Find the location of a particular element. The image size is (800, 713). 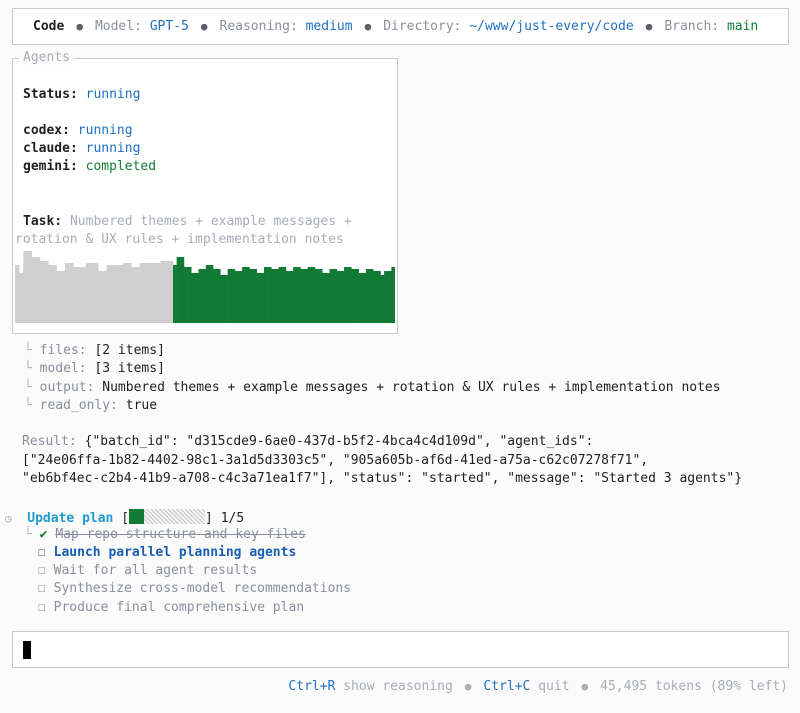

bracket-close: ] is located at coordinates (209, 518).